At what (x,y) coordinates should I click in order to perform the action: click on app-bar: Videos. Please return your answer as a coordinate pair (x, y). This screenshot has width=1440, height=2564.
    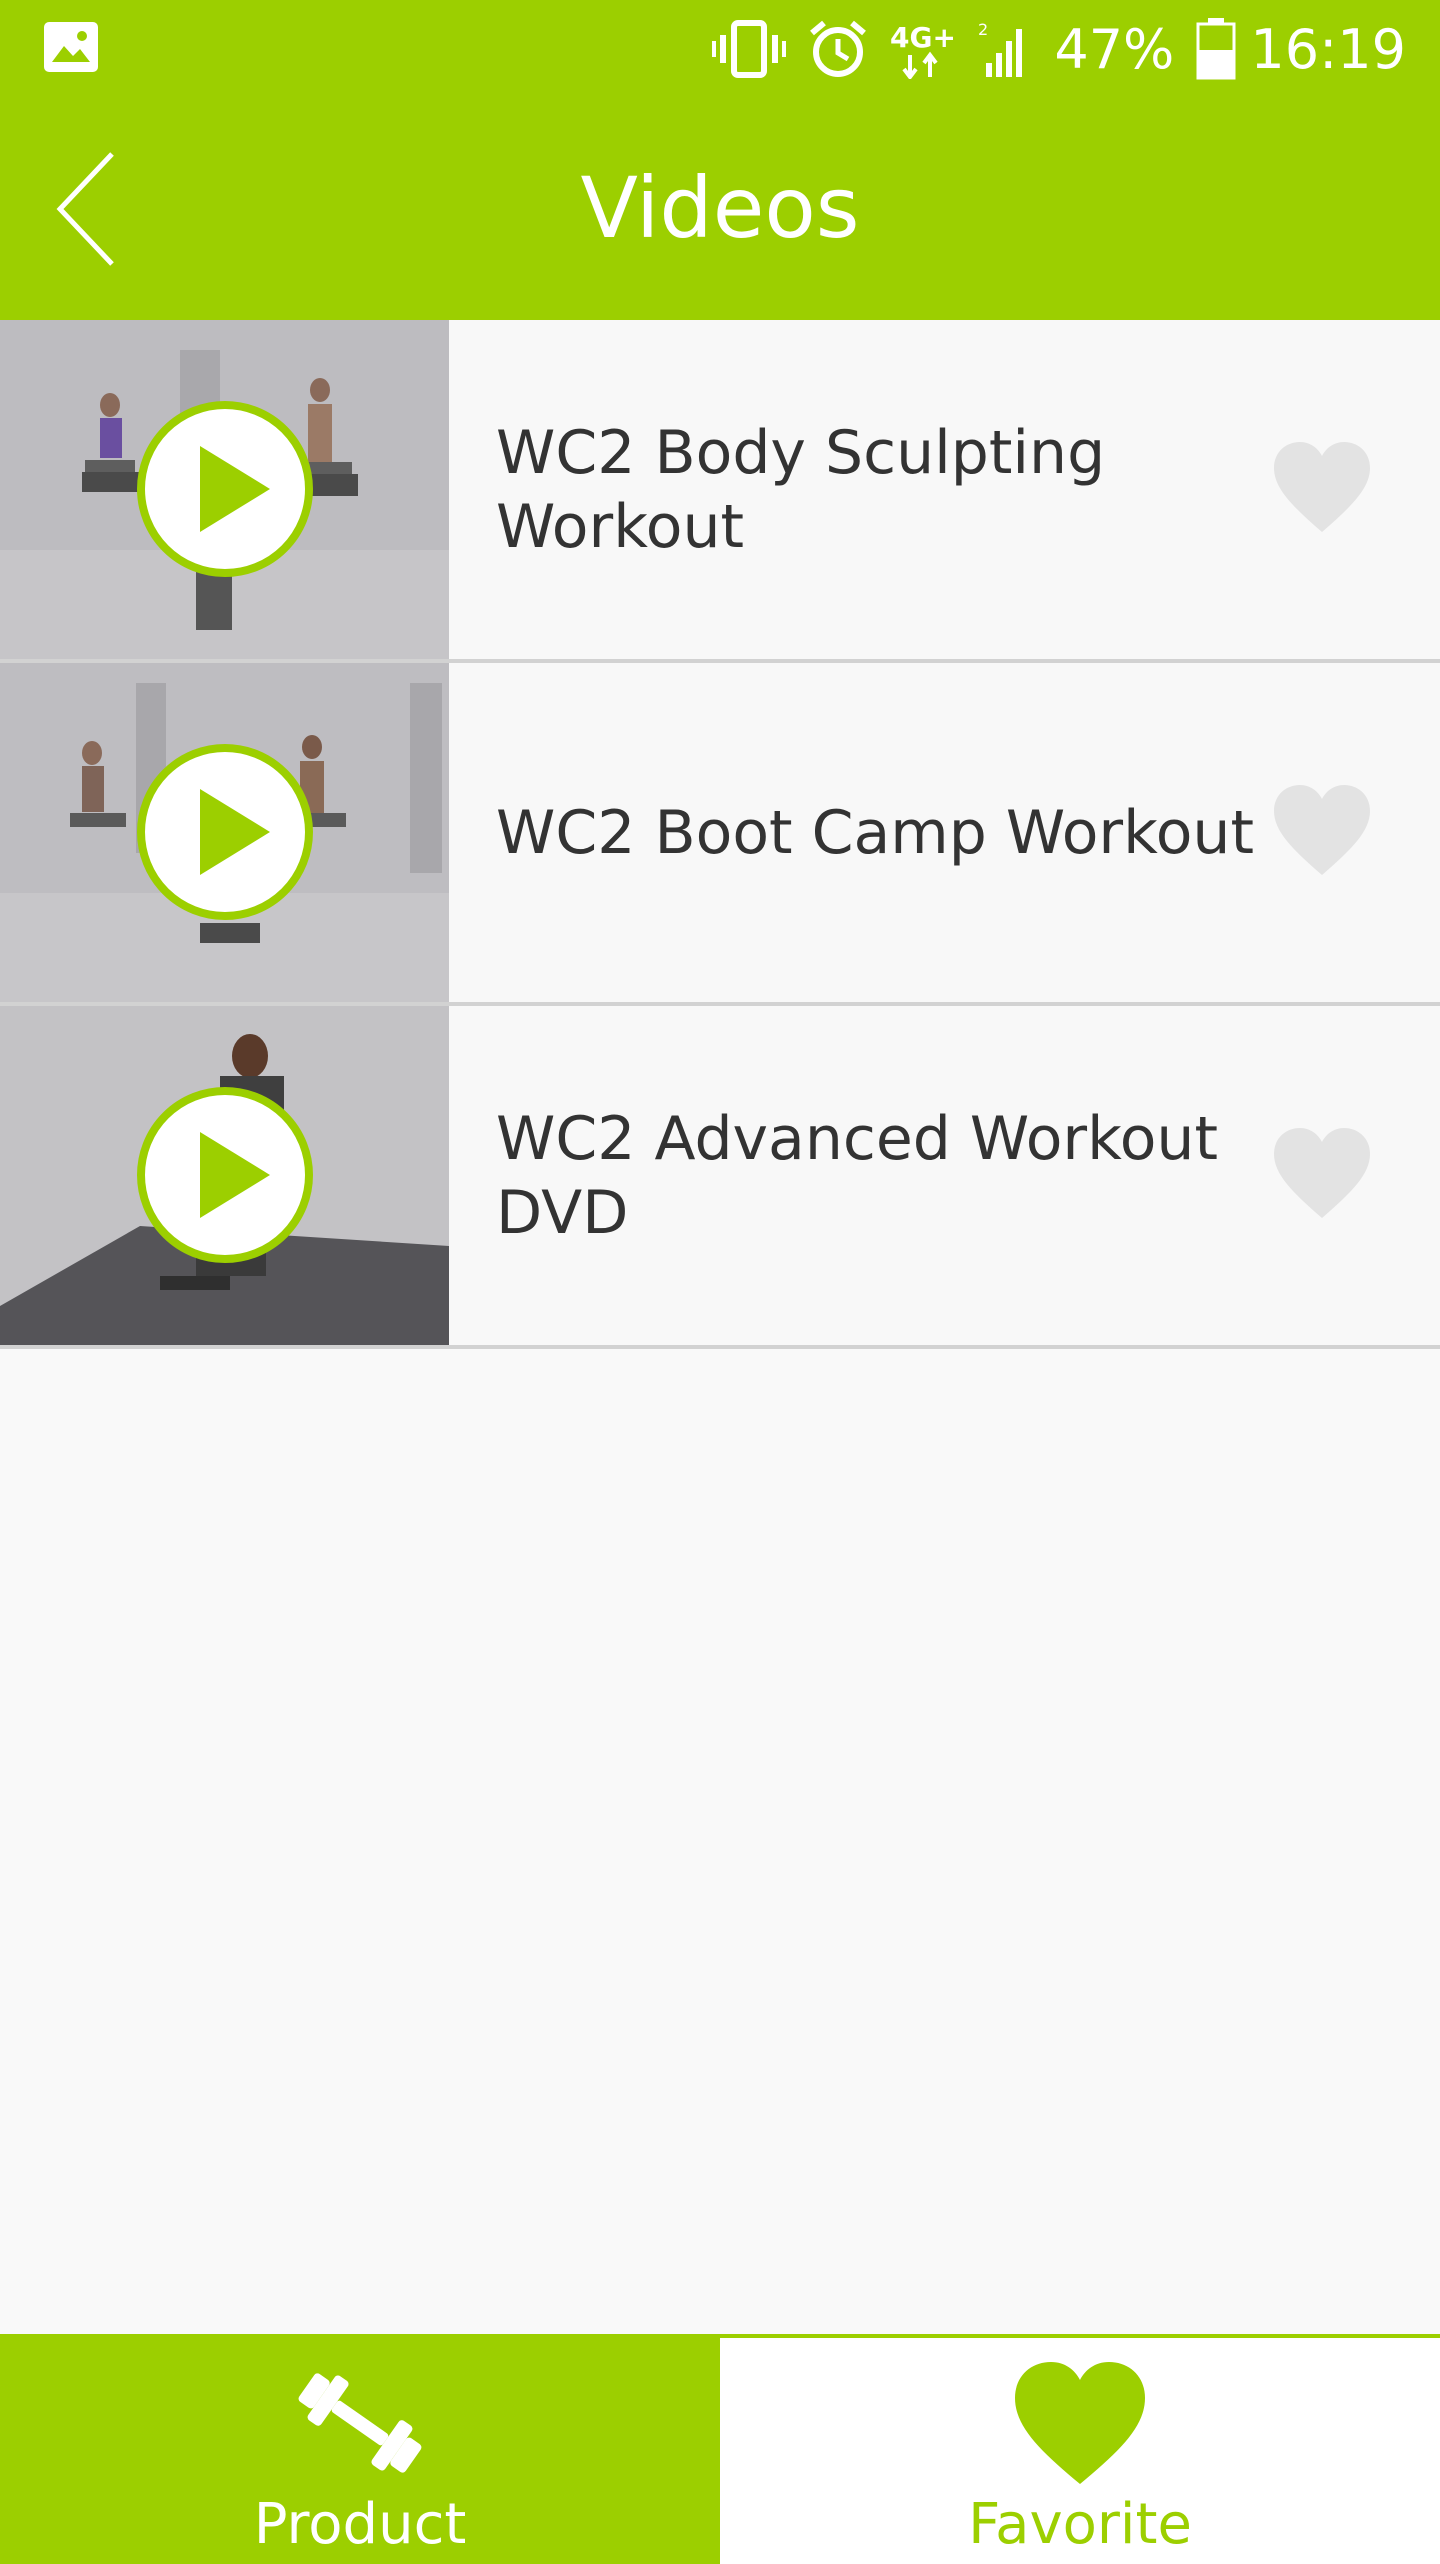
    Looking at the image, I should click on (720, 209).